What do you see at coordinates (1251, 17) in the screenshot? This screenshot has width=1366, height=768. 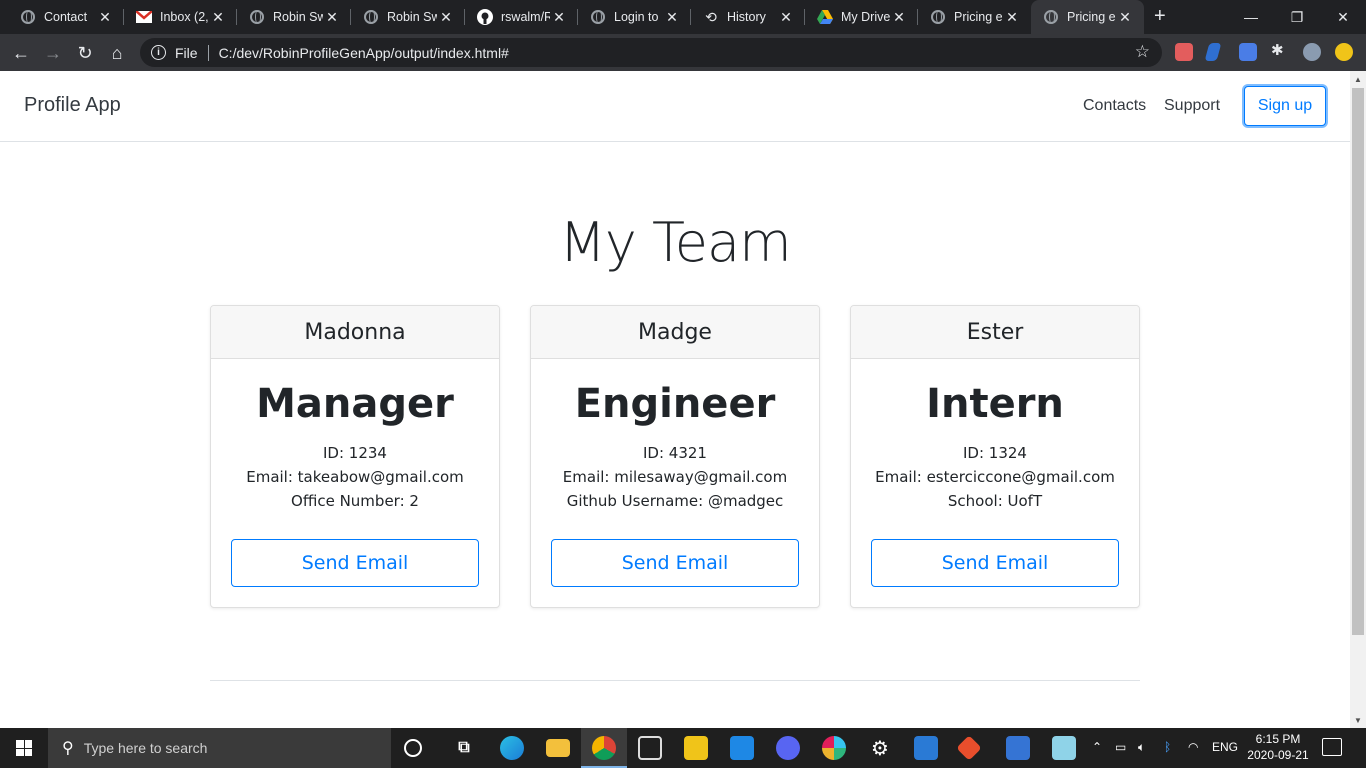 I see `minimize-button: —` at bounding box center [1251, 17].